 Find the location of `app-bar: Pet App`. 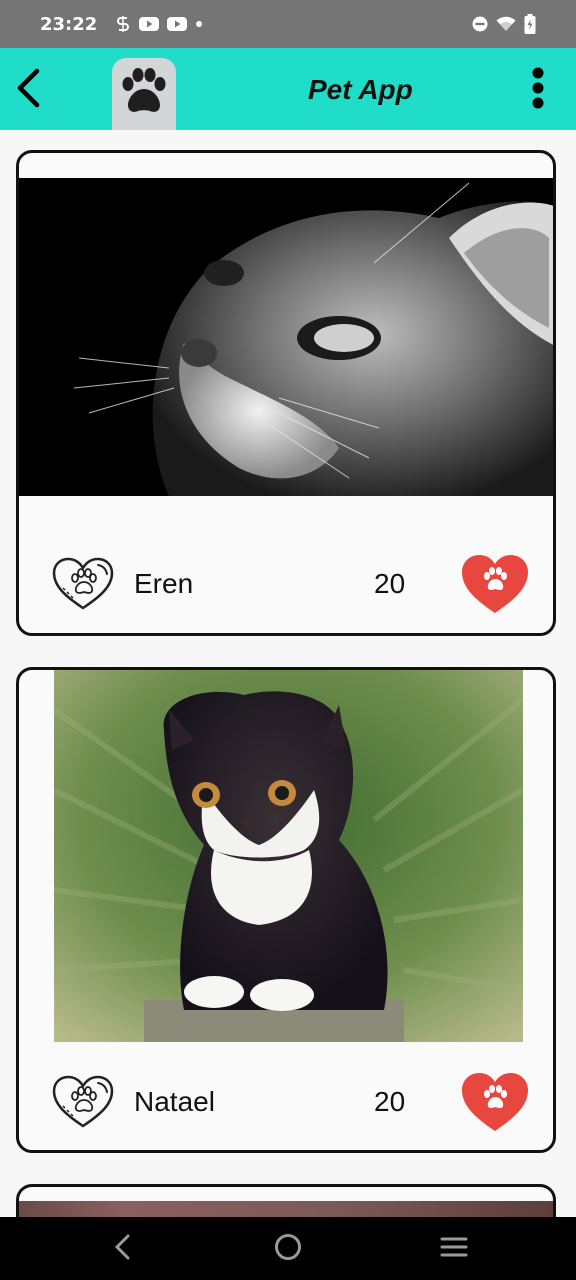

app-bar: Pet App is located at coordinates (288, 89).